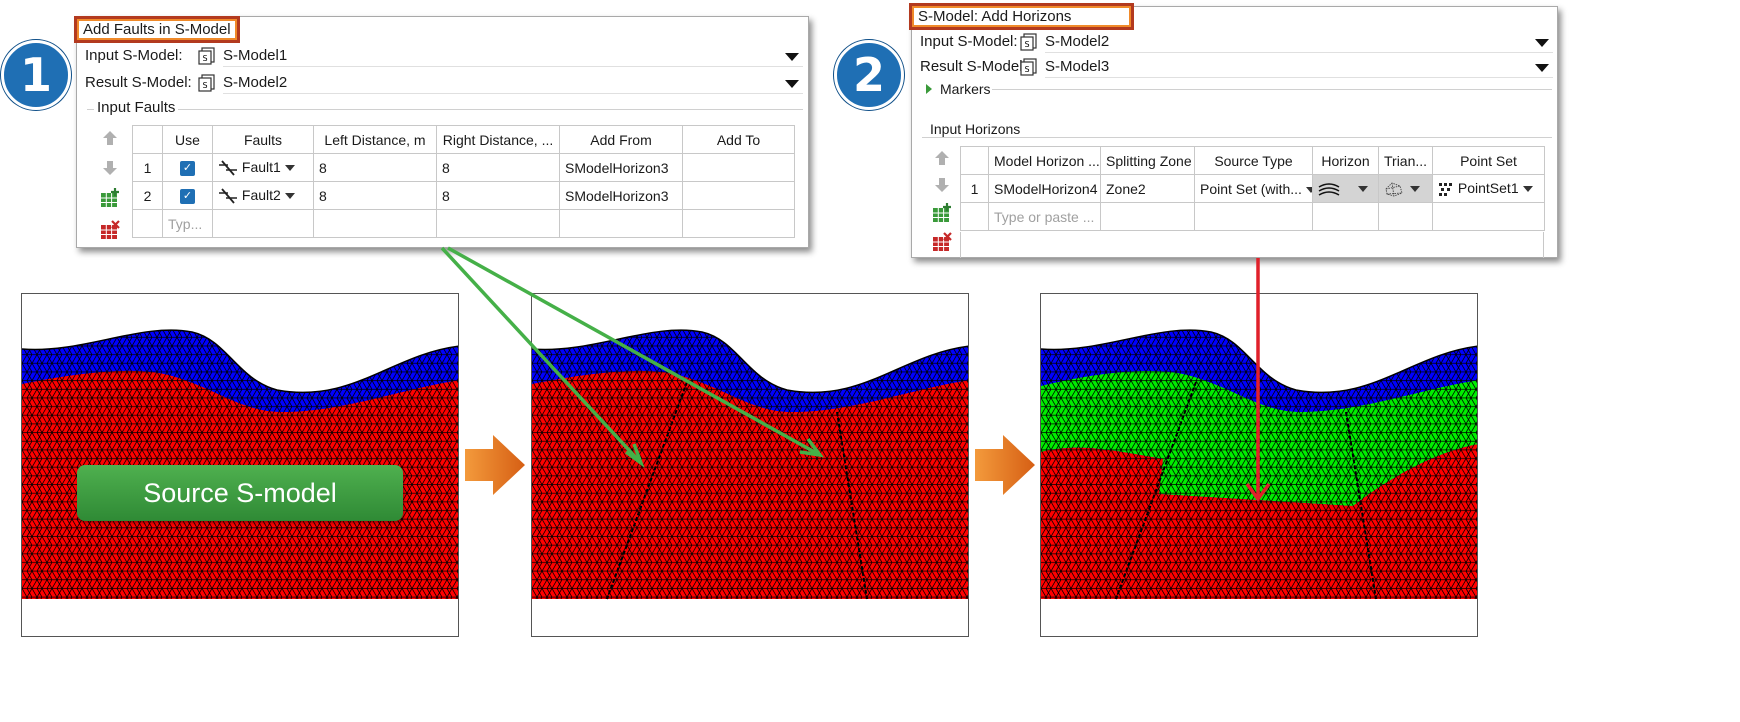 This screenshot has height=722, width=1740. I want to click on row-number-header, so click(147, 139).